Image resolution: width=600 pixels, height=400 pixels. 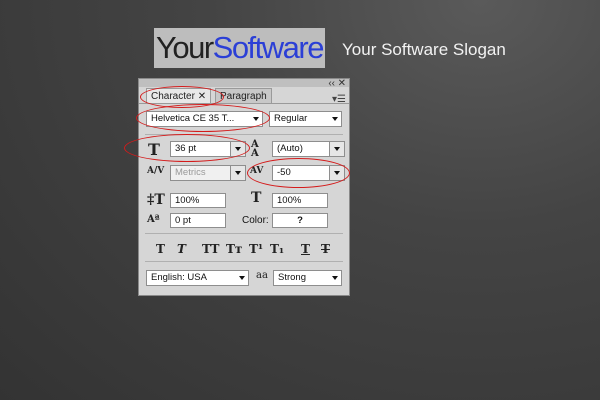 I want to click on logo-part2: Software, so click(x=268, y=47).